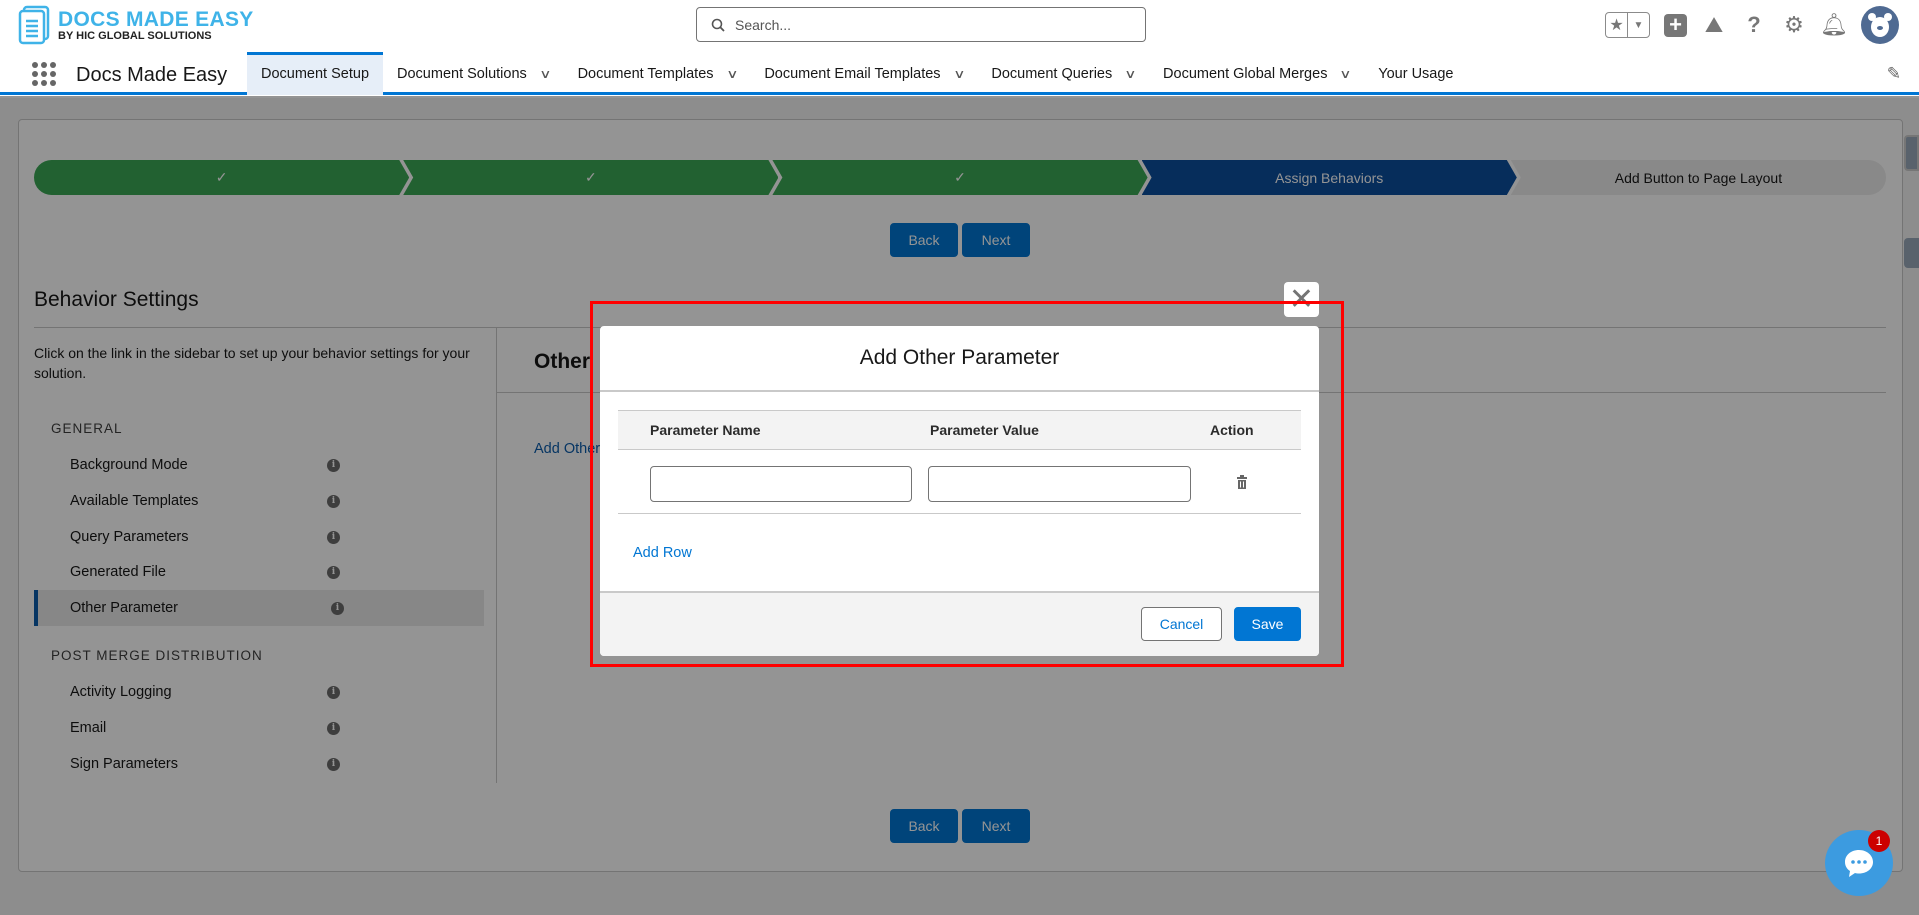 The width and height of the screenshot is (1919, 915). I want to click on bear-avatar-icon, so click(1880, 25).